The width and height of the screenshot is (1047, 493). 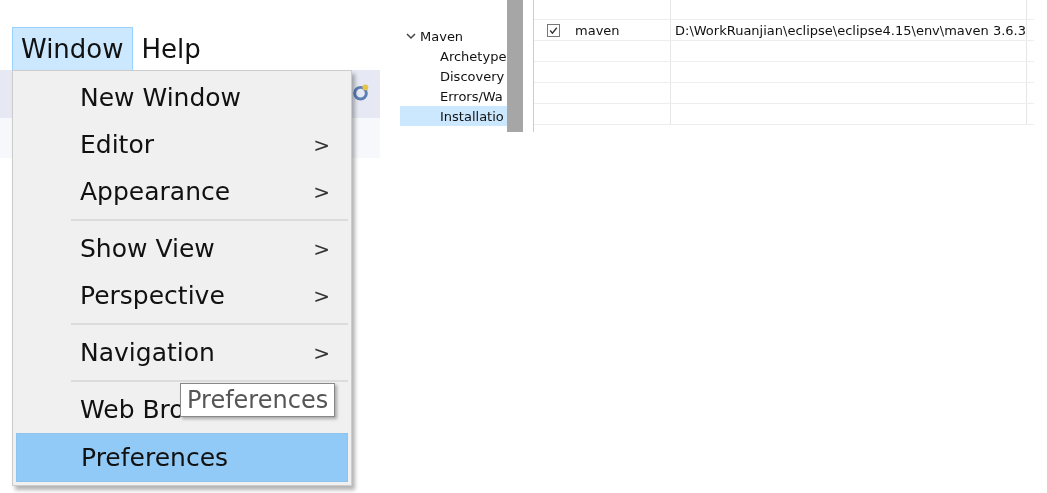 What do you see at coordinates (597, 30) in the screenshot?
I see `table-cell: maven` at bounding box center [597, 30].